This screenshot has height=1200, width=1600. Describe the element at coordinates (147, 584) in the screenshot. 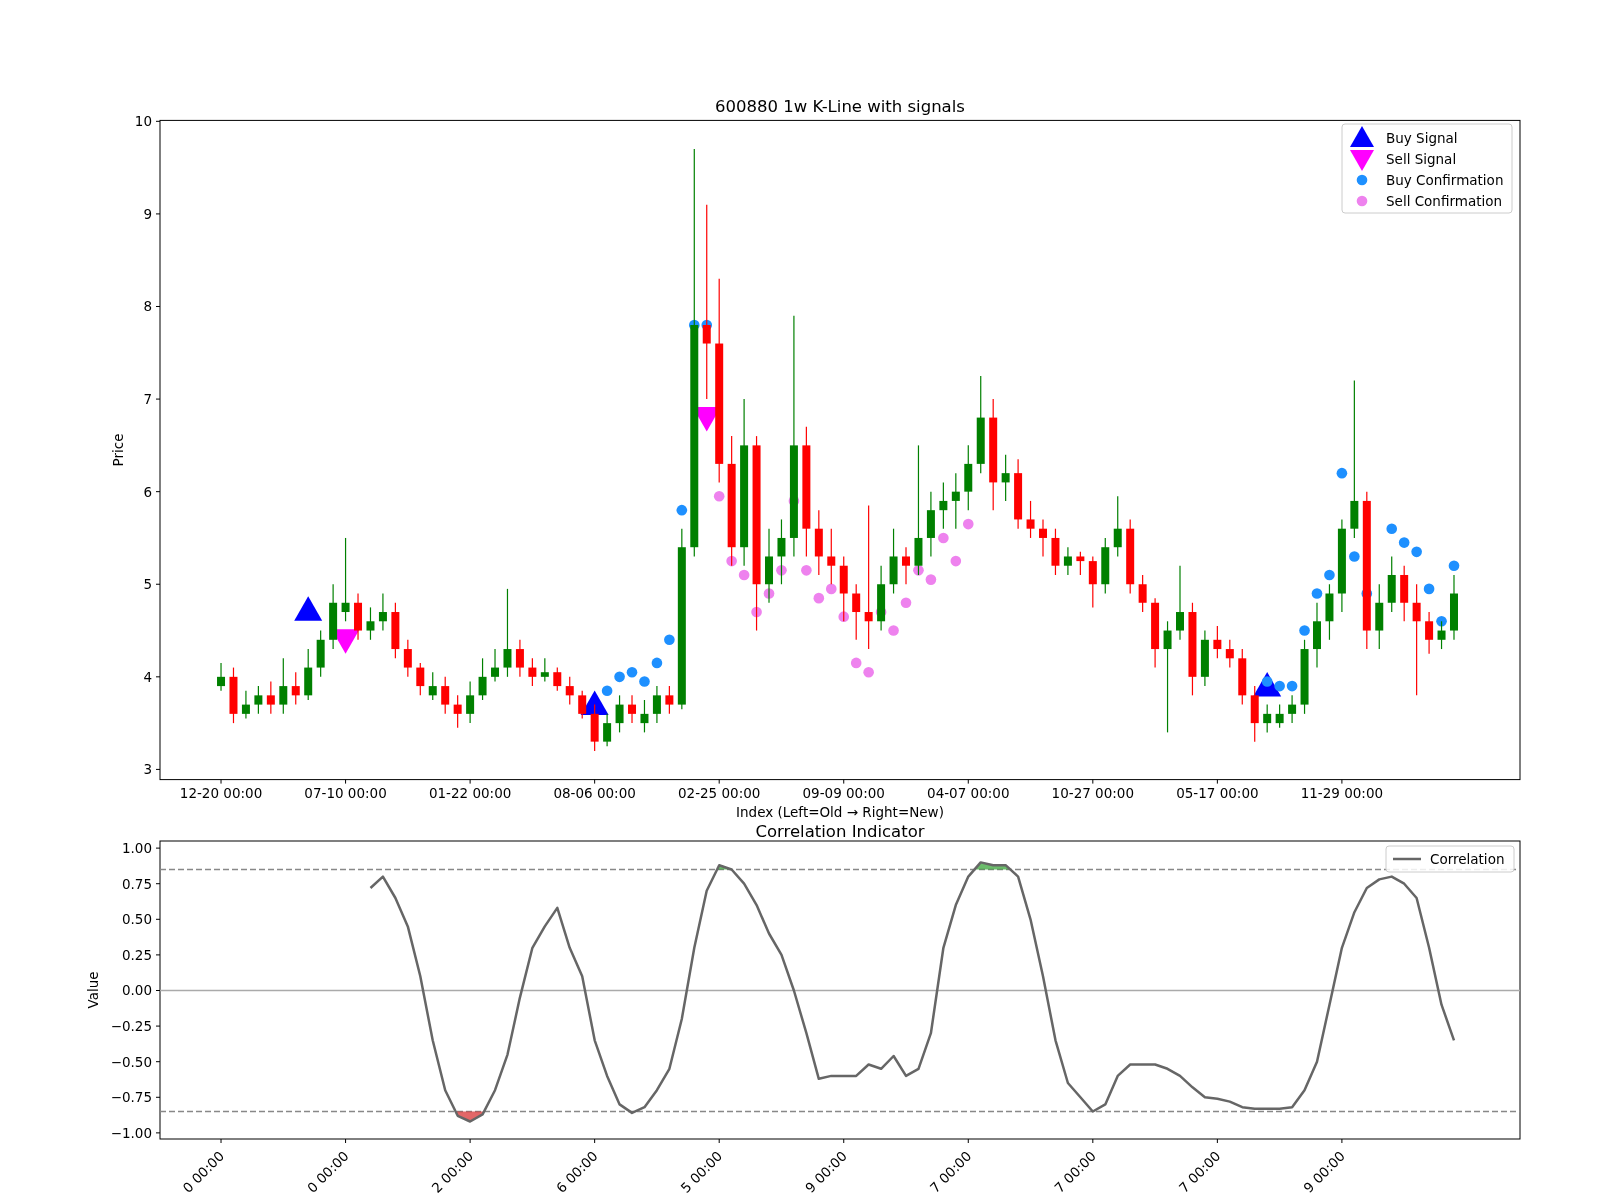

I see `tick-label: 5` at that location.